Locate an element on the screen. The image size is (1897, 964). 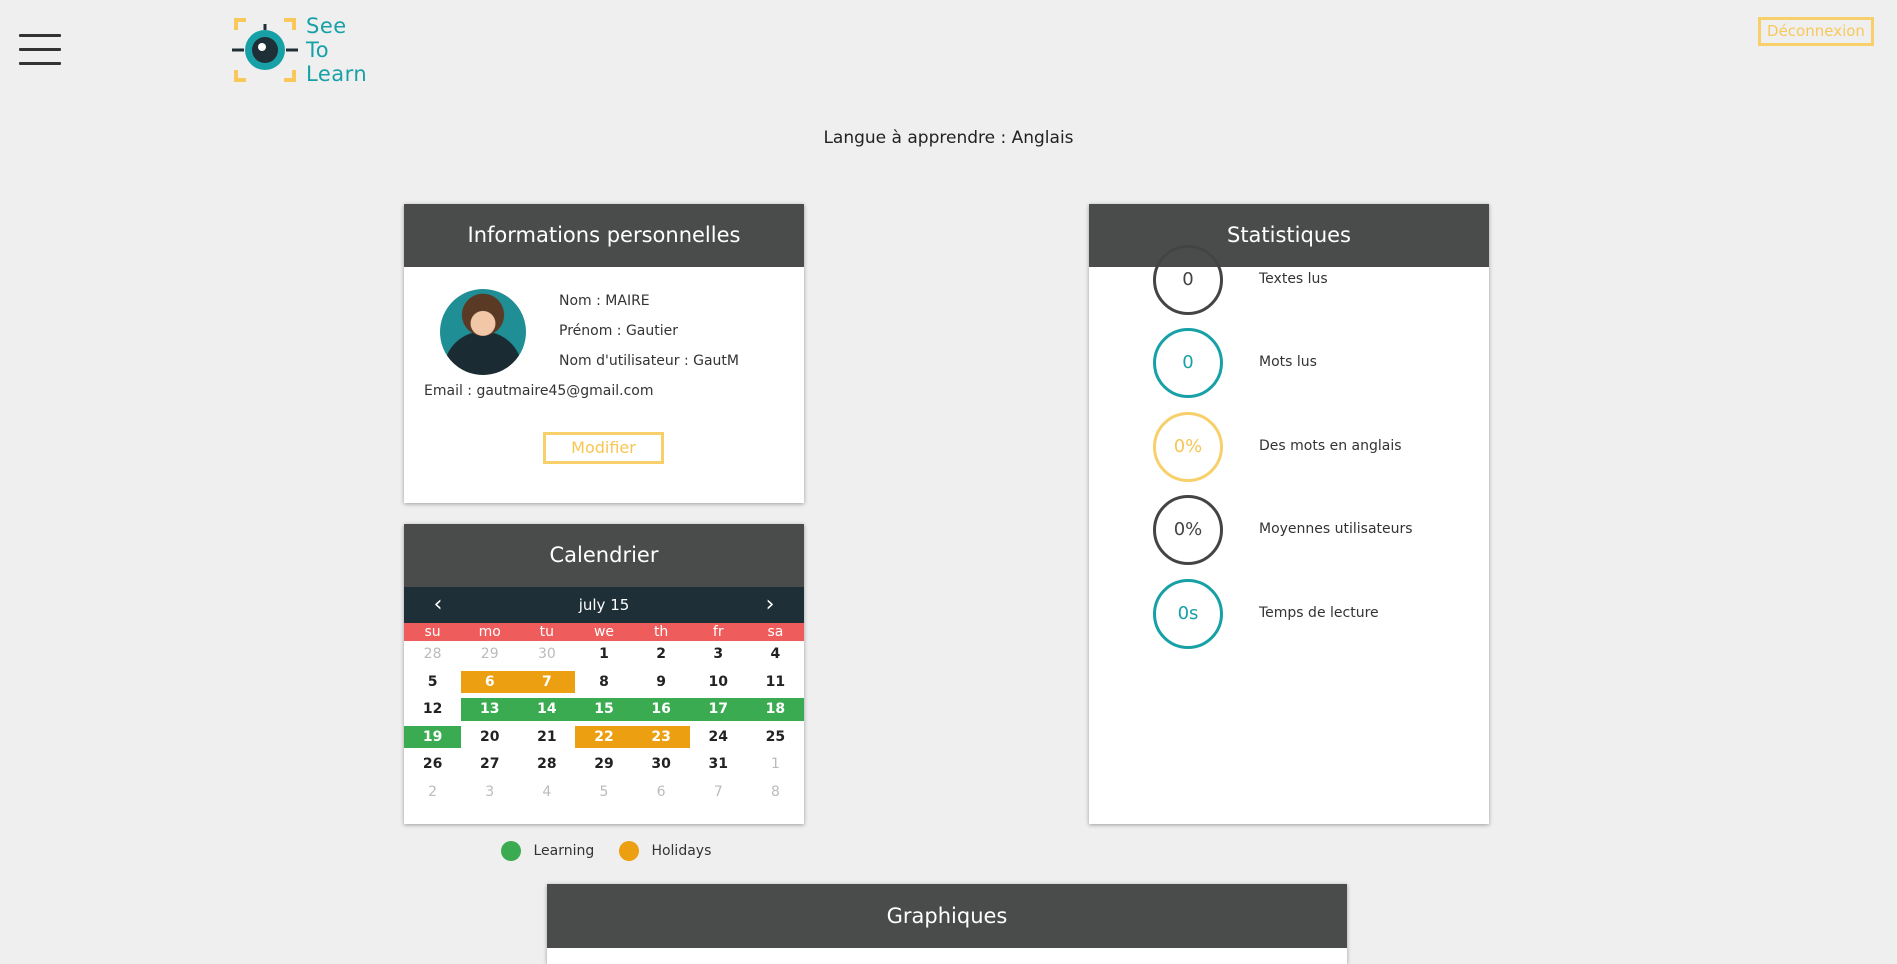
eye-logo-icon is located at coordinates (265, 50).